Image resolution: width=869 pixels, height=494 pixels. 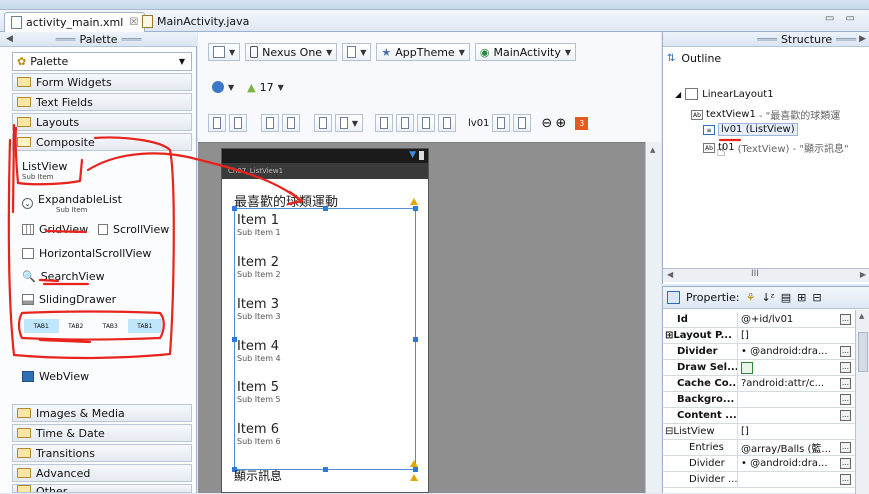 I want to click on collapse-right-icon: ▶, so click(x=862, y=39).